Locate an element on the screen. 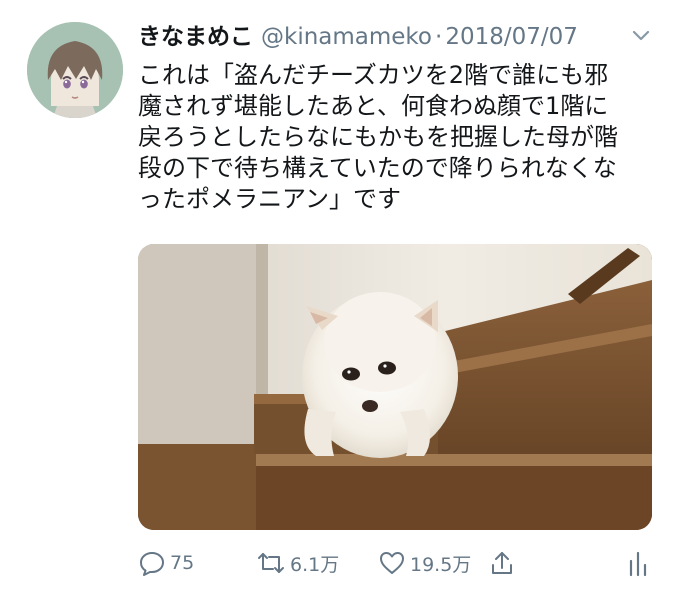  heart-icon is located at coordinates (392, 563).